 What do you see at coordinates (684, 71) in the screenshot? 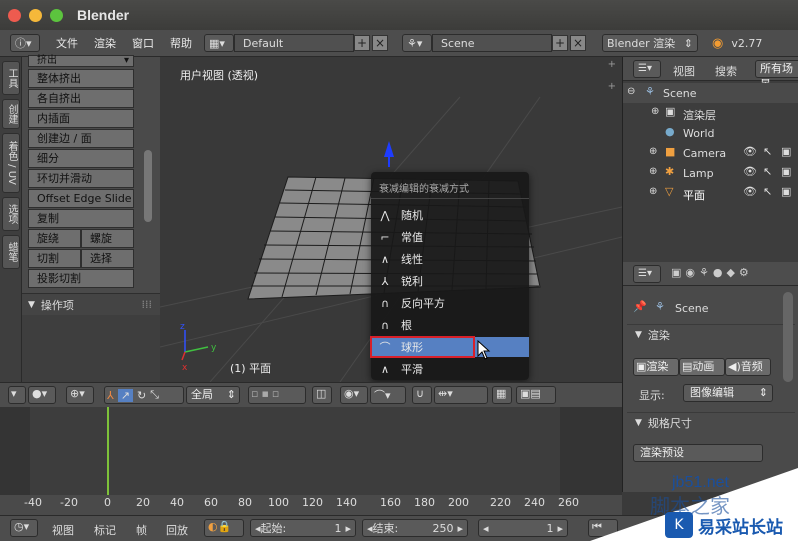
I see `outliner-tab-view: 视图` at bounding box center [684, 71].